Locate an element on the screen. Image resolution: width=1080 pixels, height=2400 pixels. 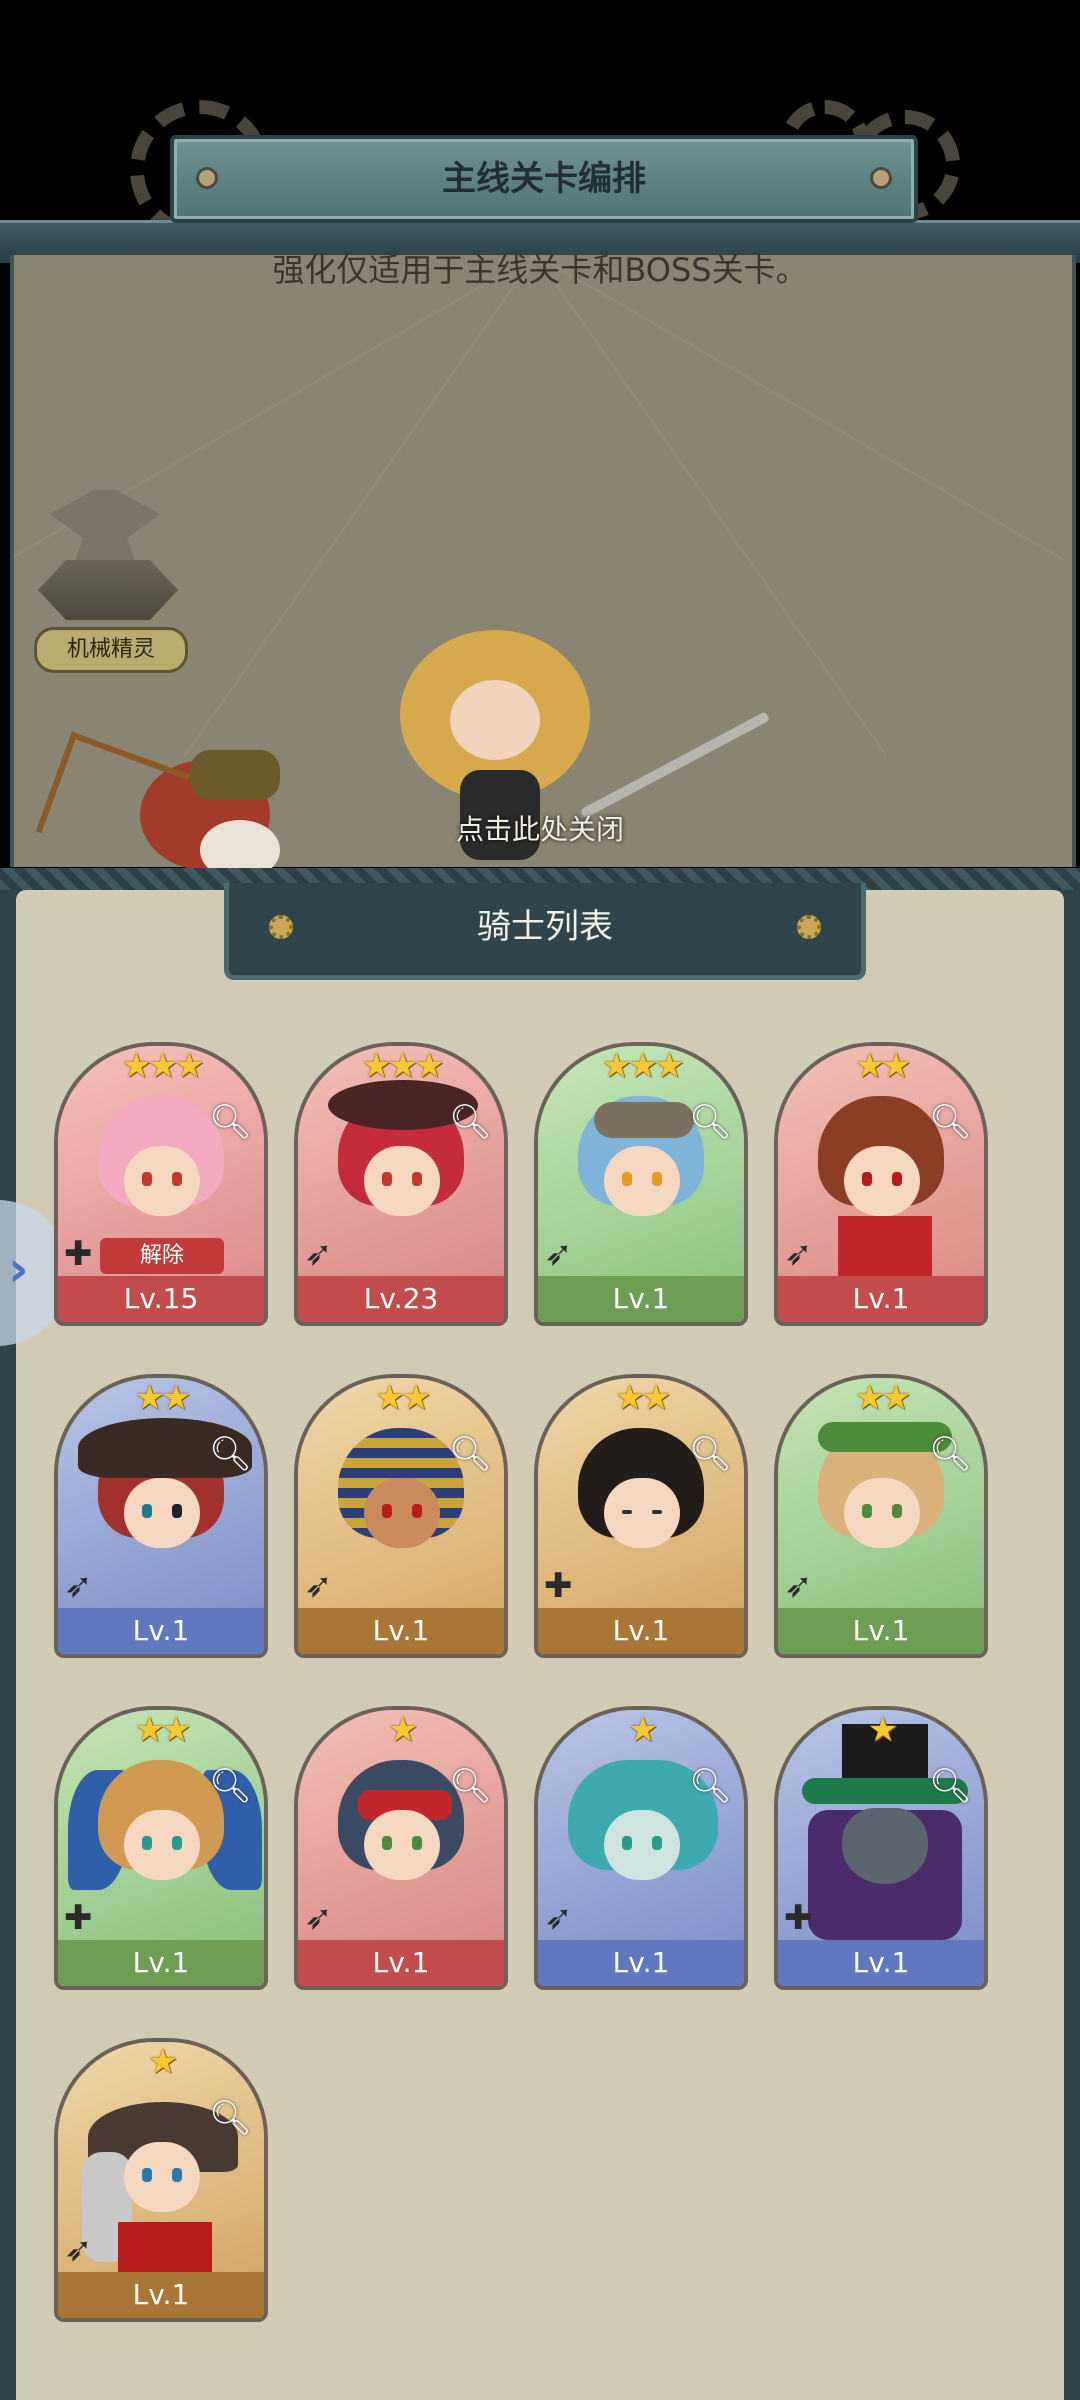
knight-card: Lv.23 ★★★ 🔍︎ ➶ is located at coordinates (401, 1184).